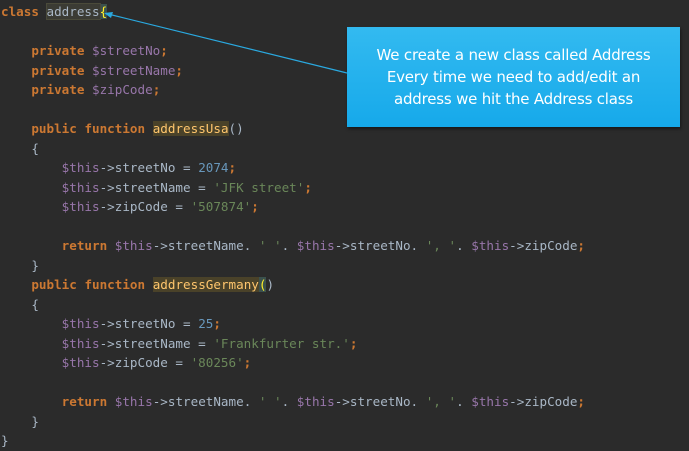  I want to click on code-line-close-brace: }, so click(344, 422).